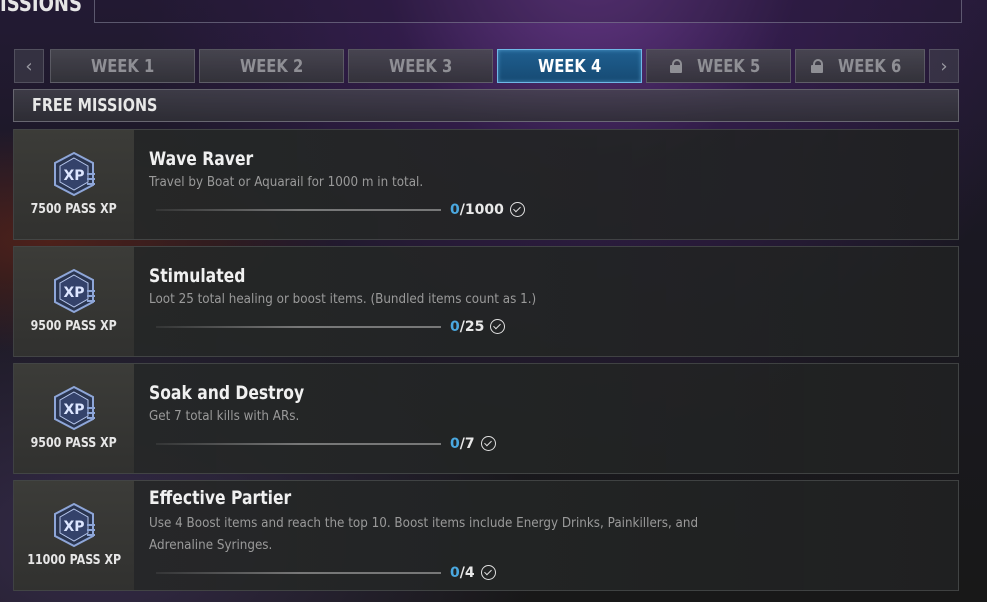  What do you see at coordinates (41, 8) in the screenshot?
I see `page-title: ISSIONS` at bounding box center [41, 8].